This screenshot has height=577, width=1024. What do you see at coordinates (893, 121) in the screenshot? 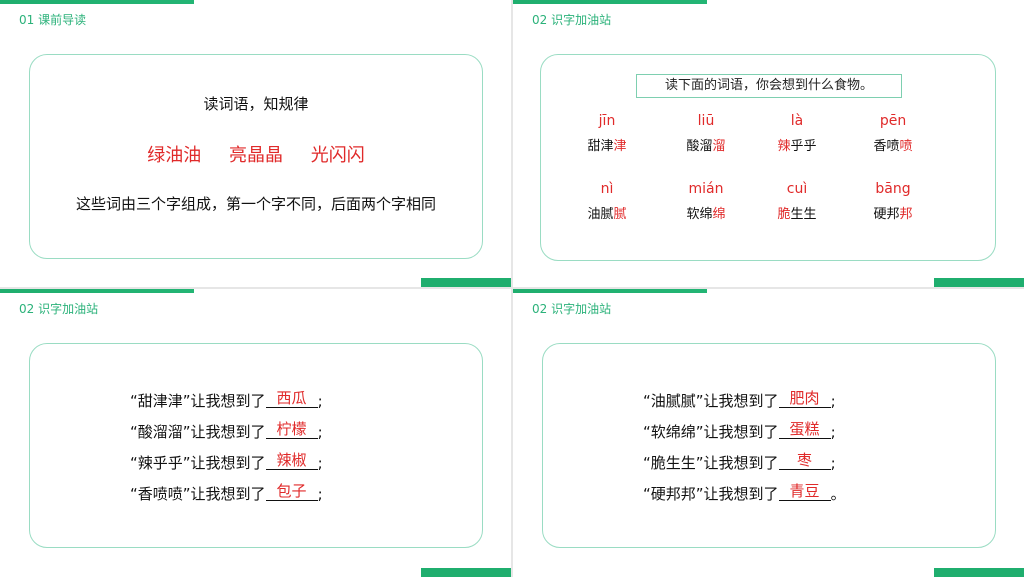
I see `pinyin: pēn` at bounding box center [893, 121].